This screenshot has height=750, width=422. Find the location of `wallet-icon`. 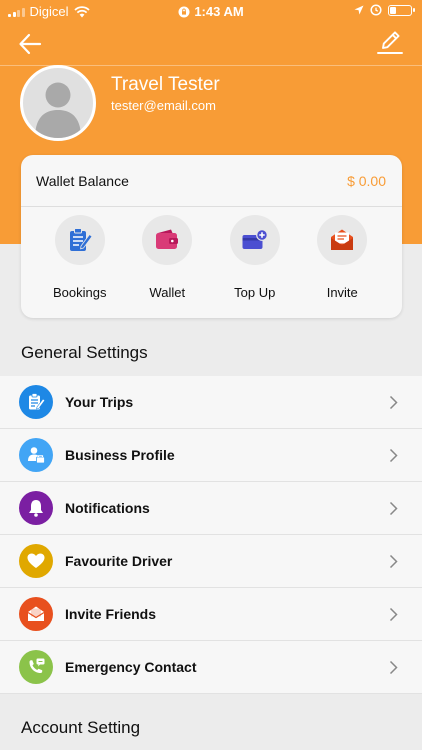

wallet-icon is located at coordinates (167, 239).